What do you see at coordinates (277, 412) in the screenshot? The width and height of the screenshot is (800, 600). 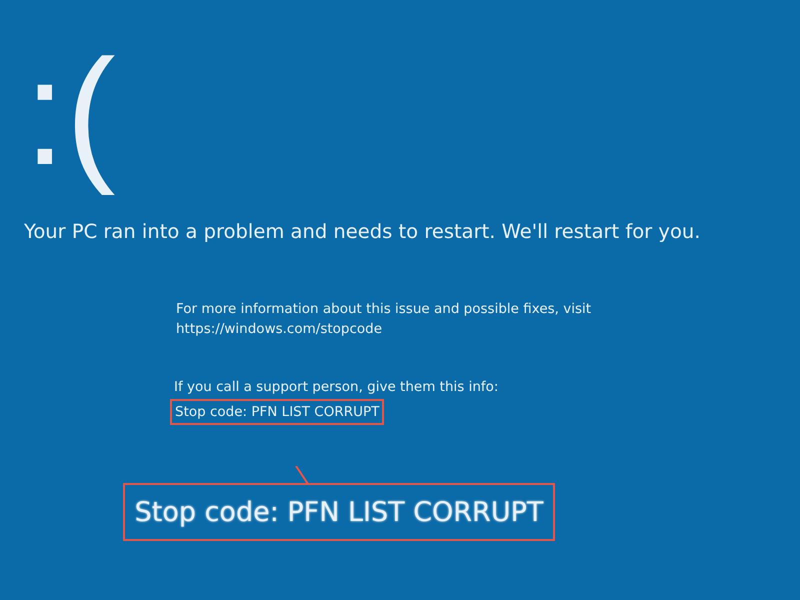 I see `stop-code: Stop code: PFN LIST CORRUPT` at bounding box center [277, 412].